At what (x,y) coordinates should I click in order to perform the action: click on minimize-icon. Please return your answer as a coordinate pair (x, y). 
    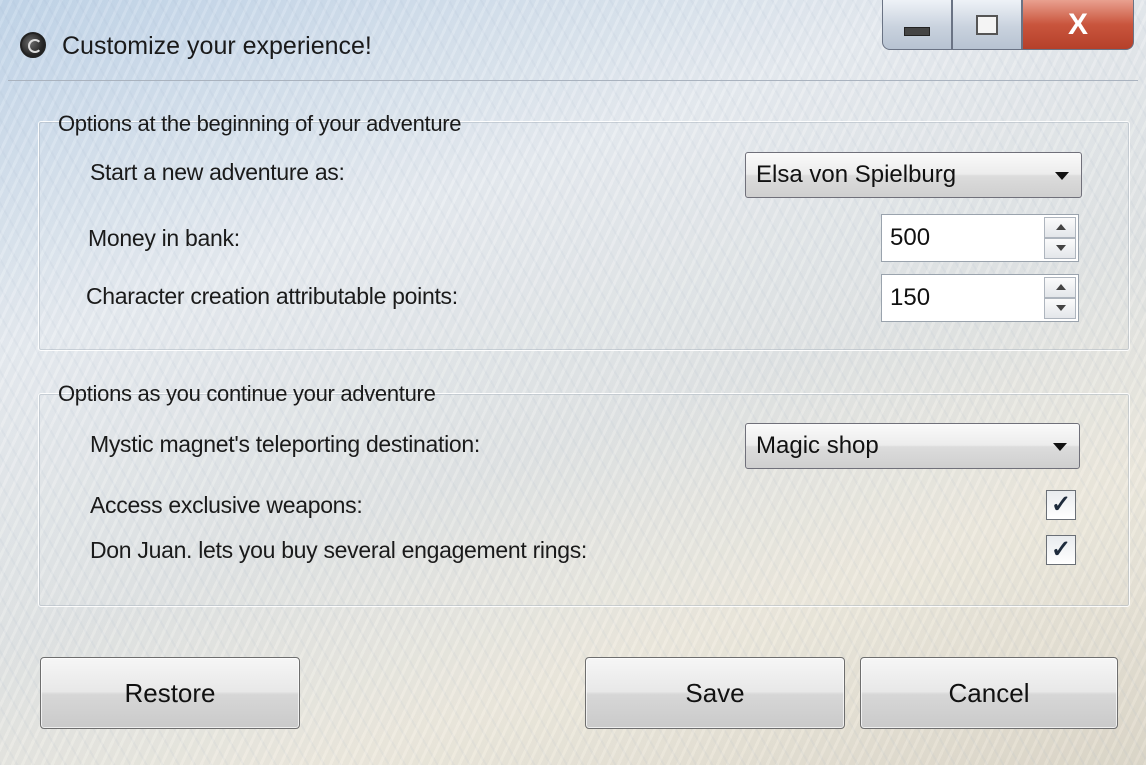
    Looking at the image, I should click on (917, 31).